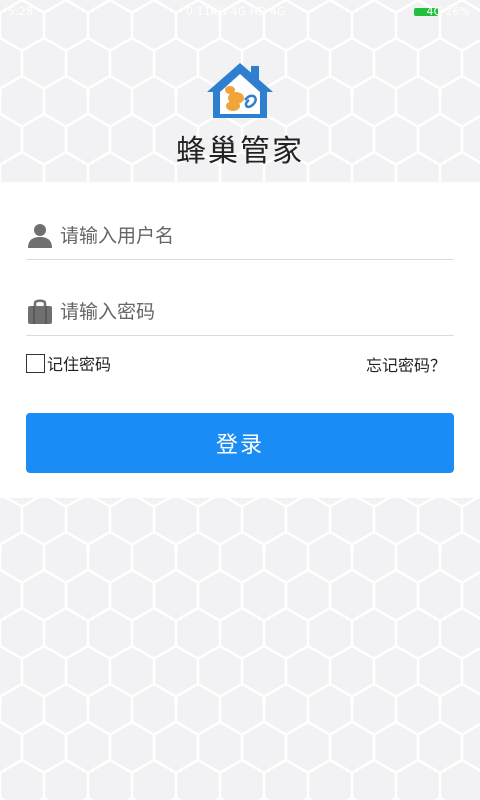  Describe the element at coordinates (240, 151) in the screenshot. I see `app-name: 蜂巢管家` at that location.